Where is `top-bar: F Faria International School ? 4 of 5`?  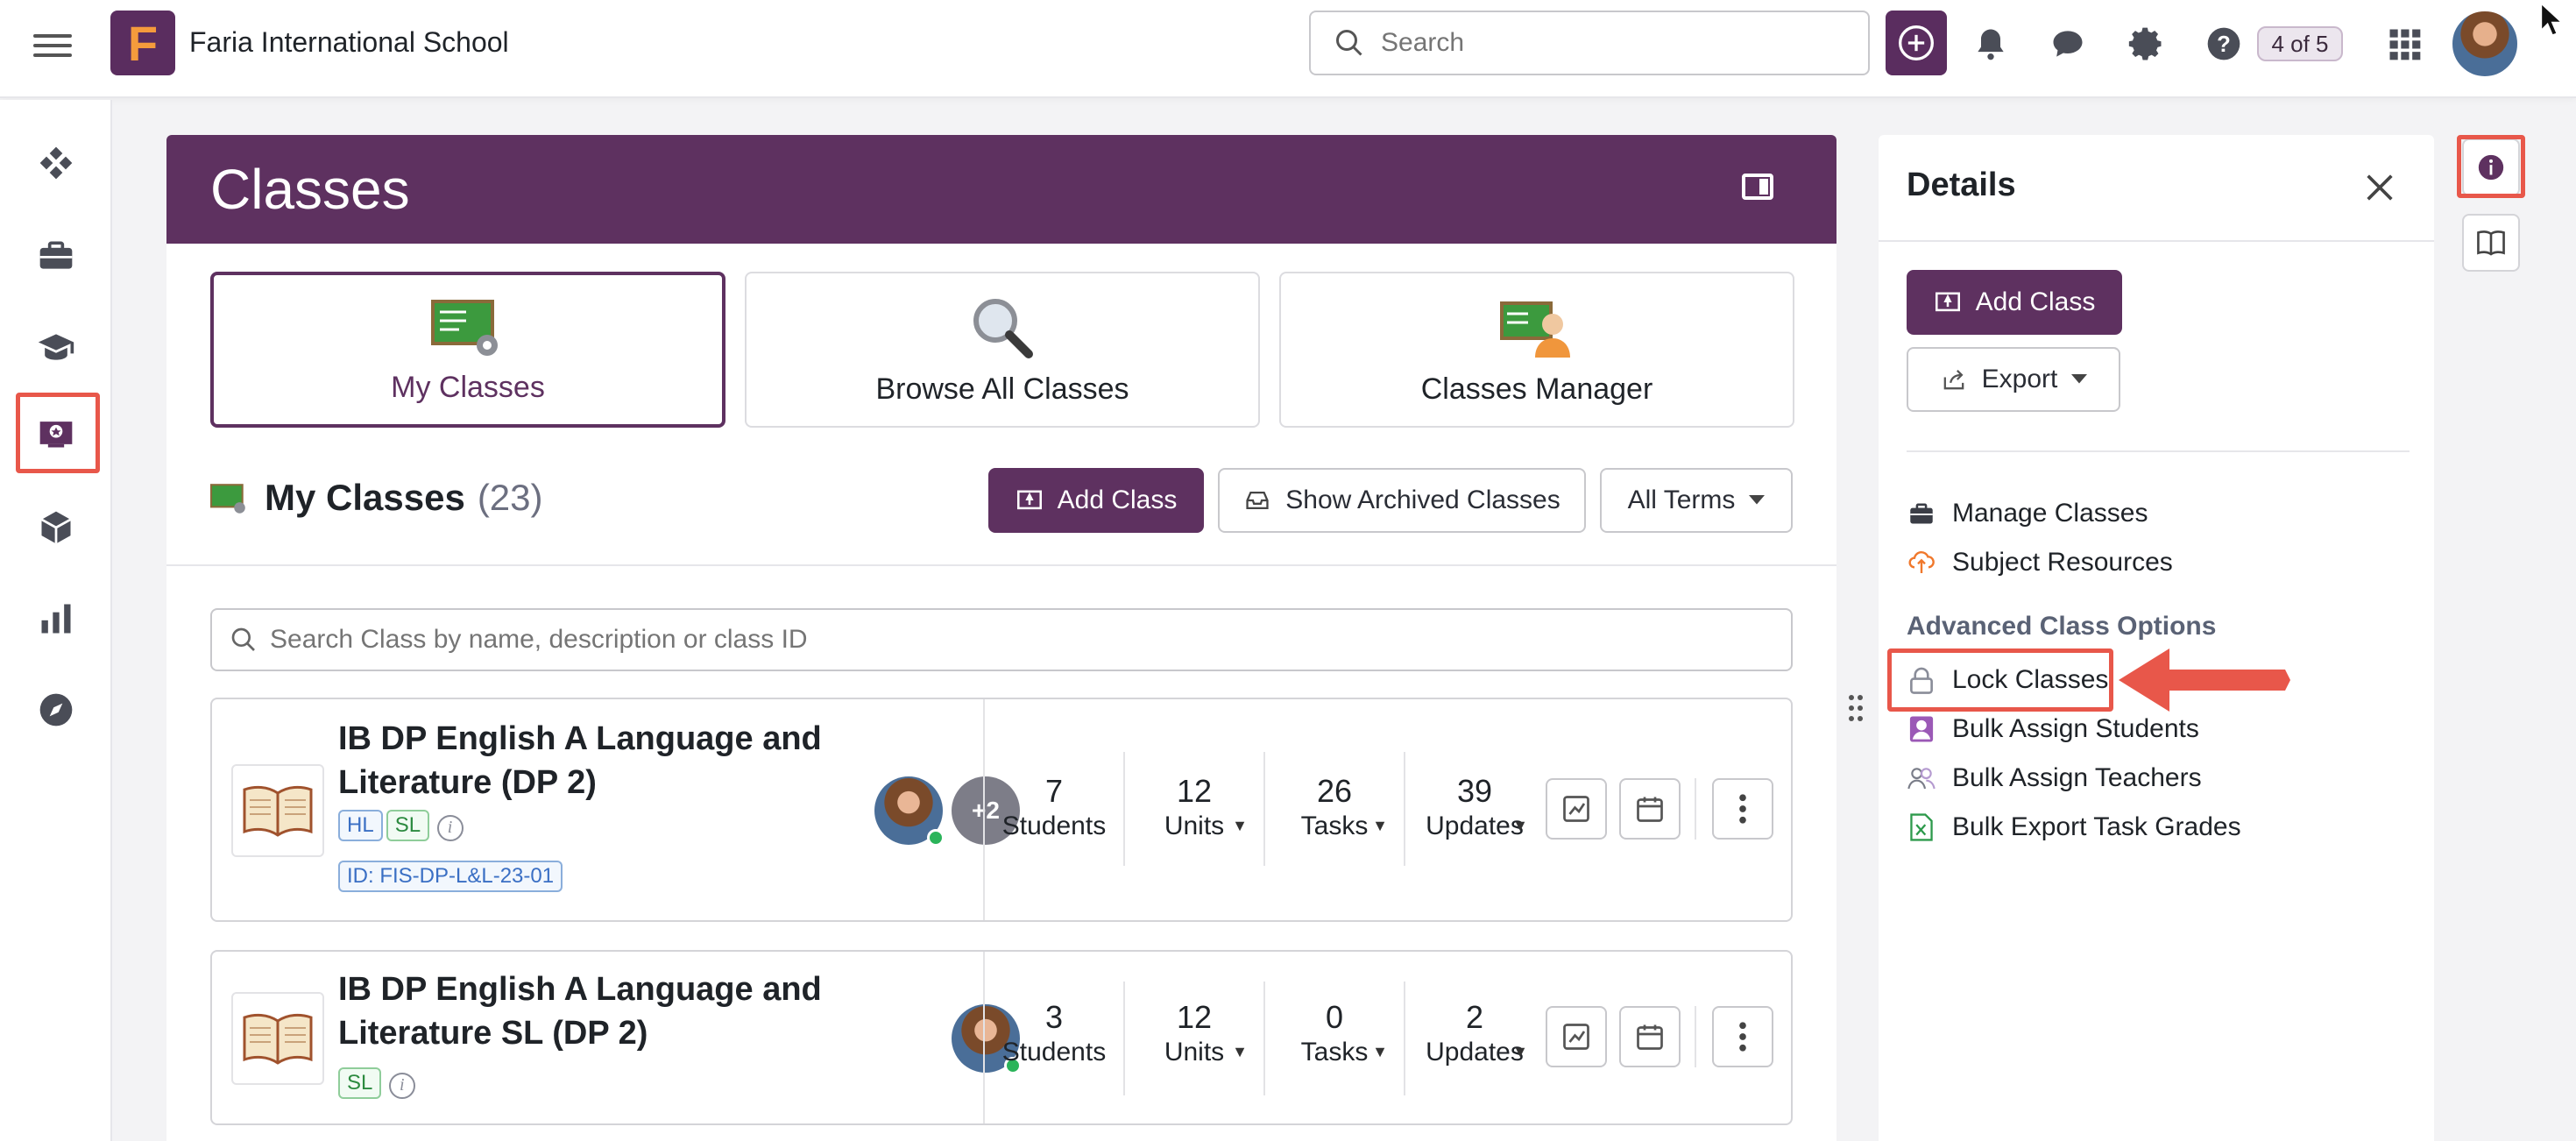 top-bar: F Faria International School ? 4 of 5 is located at coordinates (1288, 49).